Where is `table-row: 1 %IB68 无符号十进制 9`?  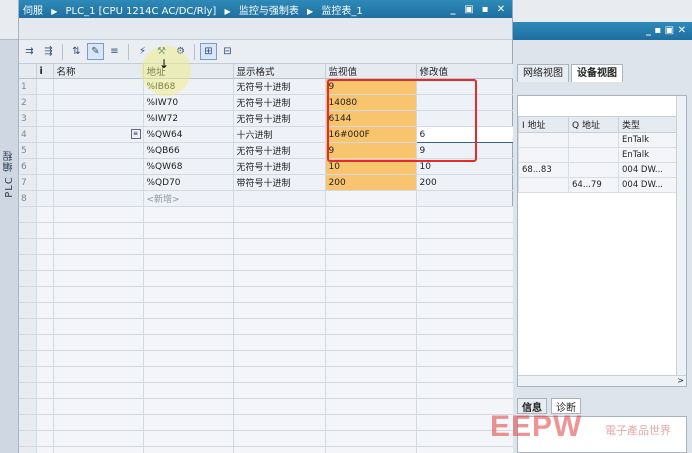 table-row: 1 %IB68 无符号十进制 9 is located at coordinates (266, 86).